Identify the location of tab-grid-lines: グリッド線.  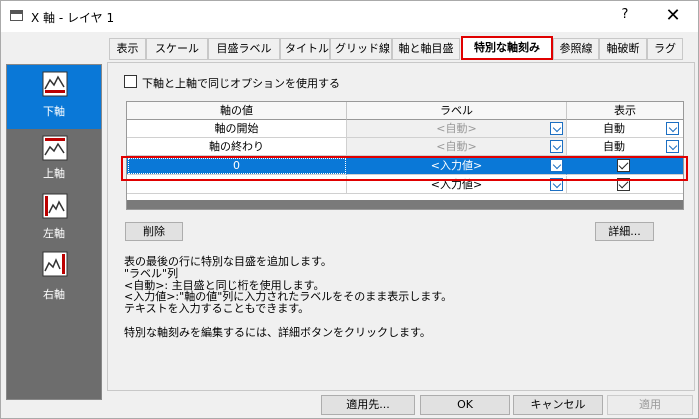
(361, 49).